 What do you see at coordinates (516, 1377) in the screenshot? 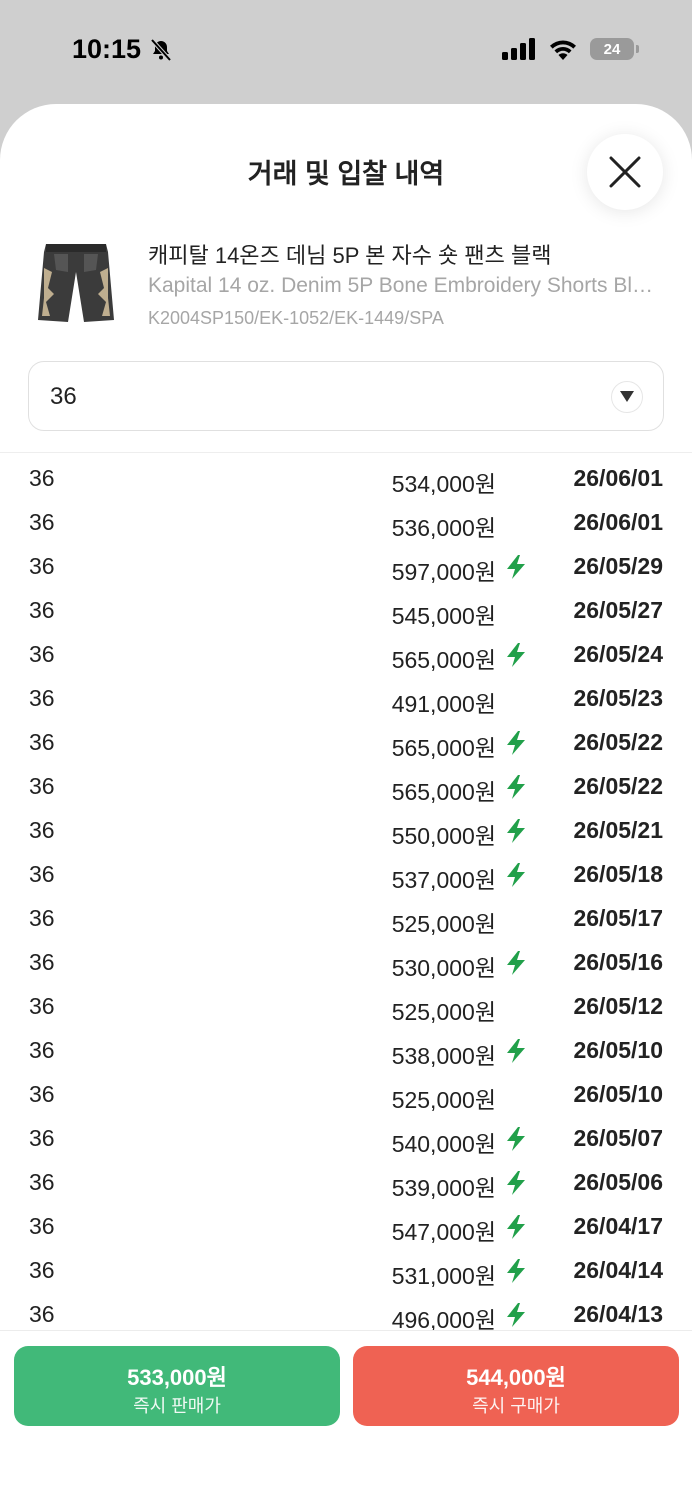
I see `instant-buy-price: 544,000원` at bounding box center [516, 1377].